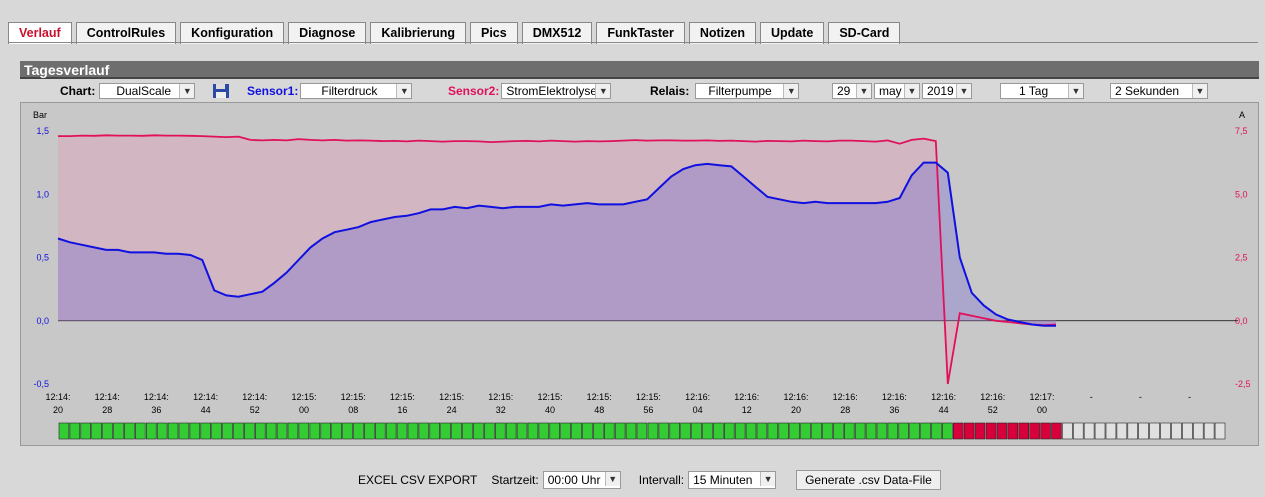 The image size is (1265, 497). What do you see at coordinates (78, 91) in the screenshot?
I see `chart-label: Chart:` at bounding box center [78, 91].